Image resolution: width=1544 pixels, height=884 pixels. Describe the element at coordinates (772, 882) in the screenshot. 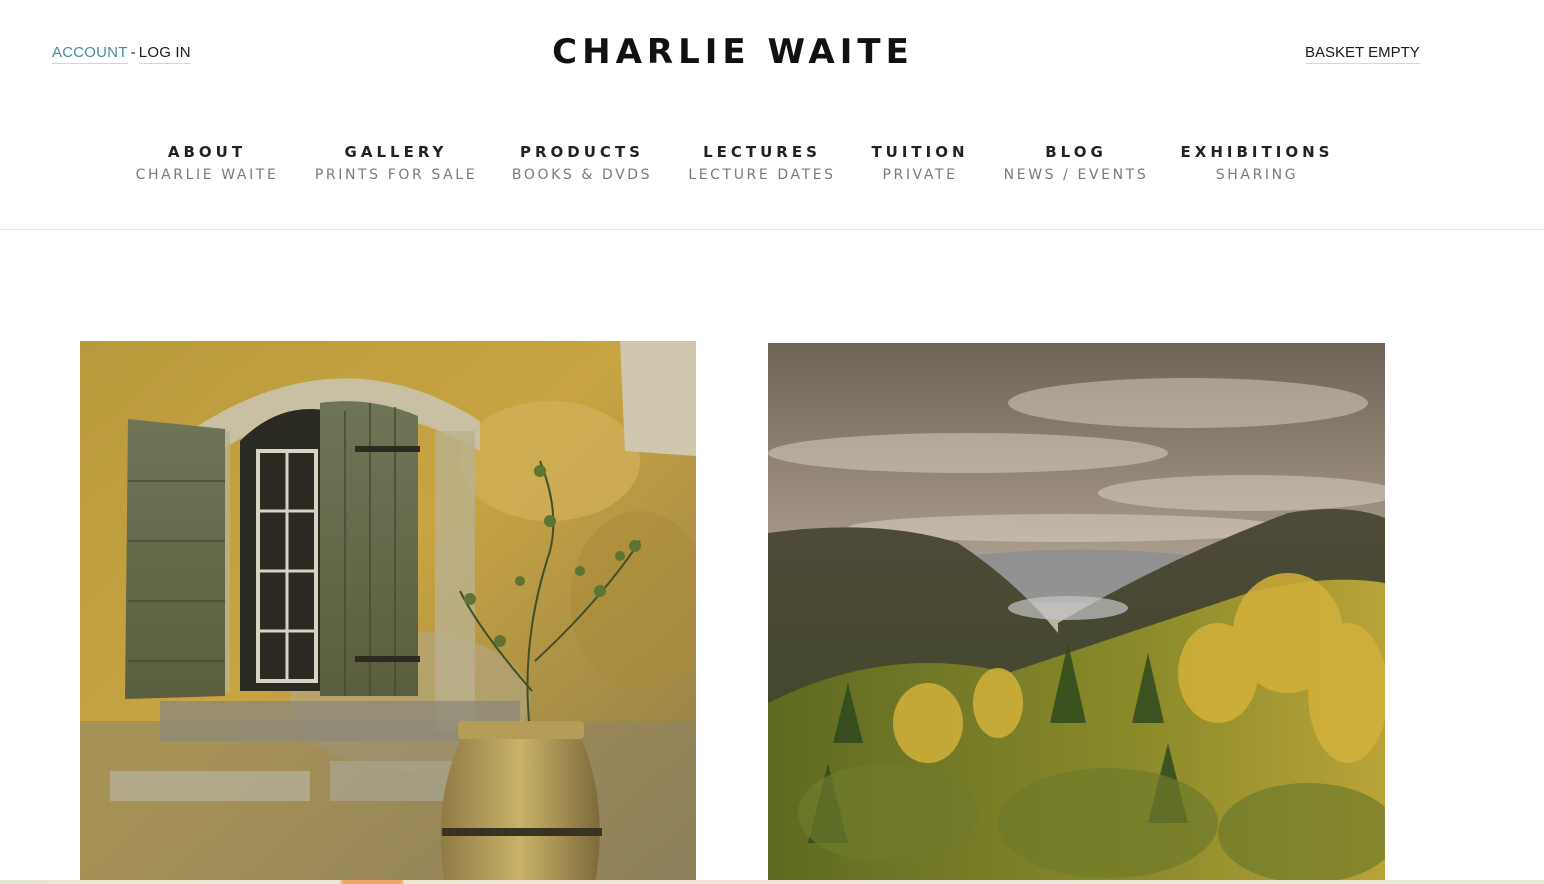

I see `bottom-strip` at that location.